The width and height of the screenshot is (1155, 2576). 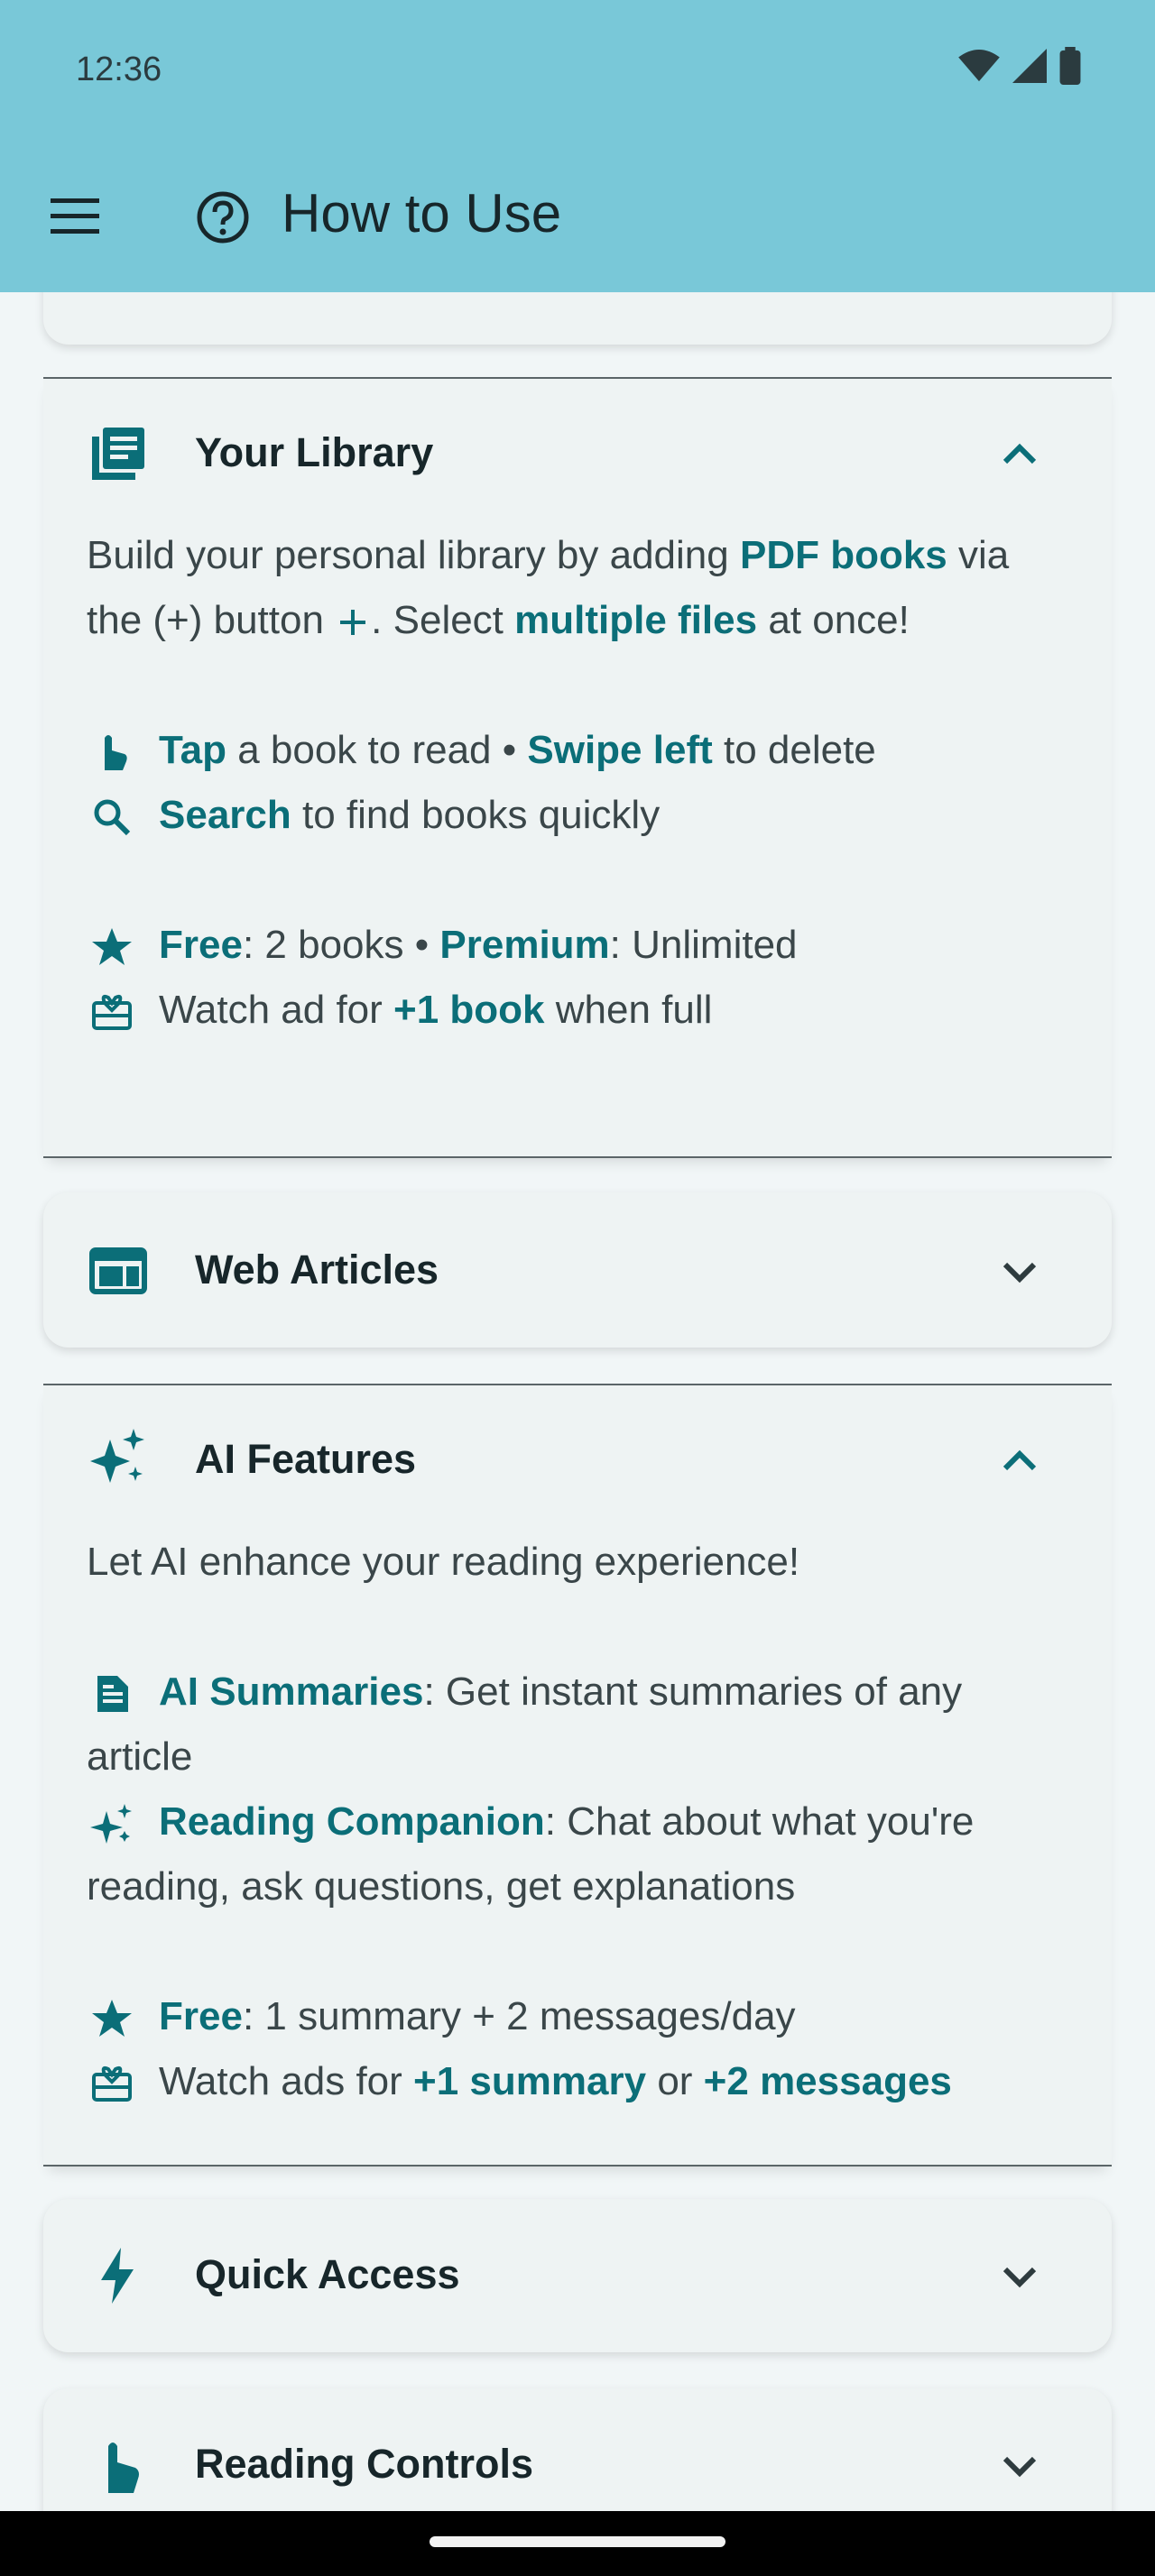 What do you see at coordinates (577, 318) in the screenshot?
I see `previous-section-card` at bounding box center [577, 318].